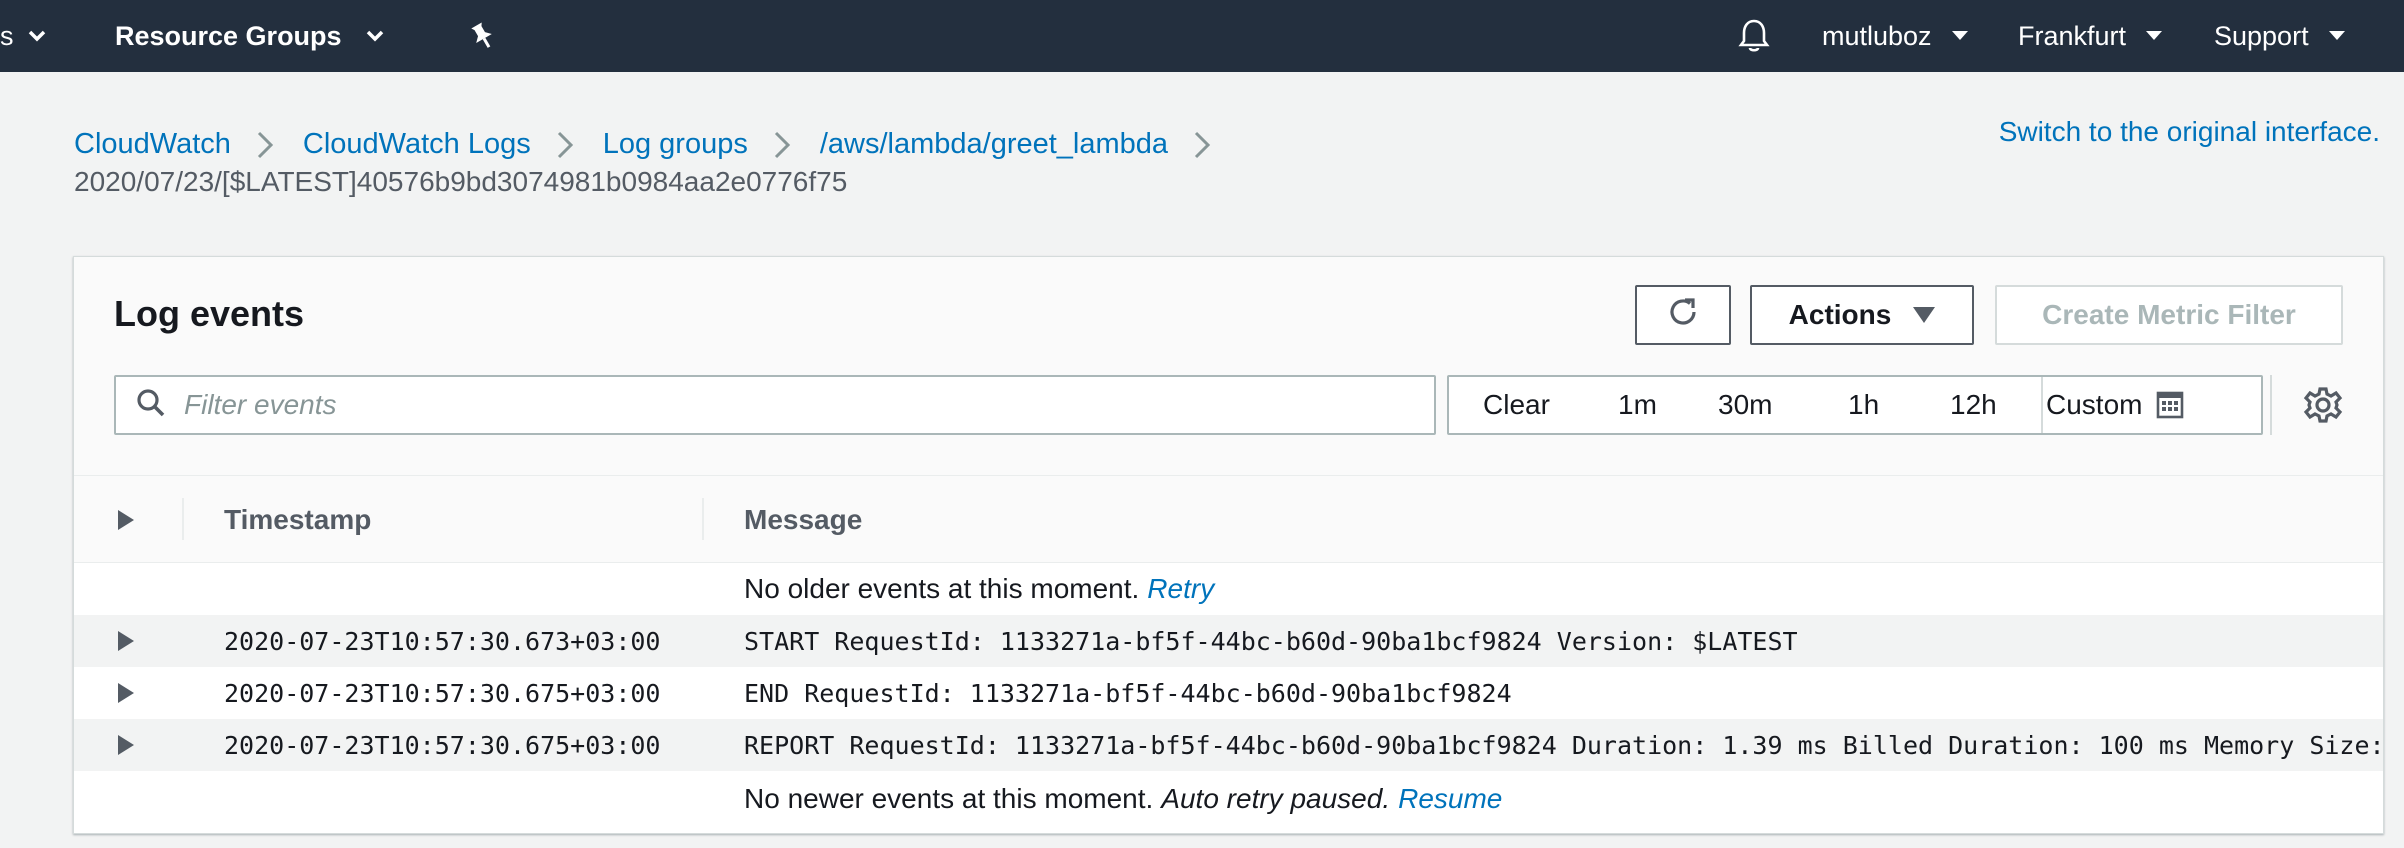  Describe the element at coordinates (803, 519) in the screenshot. I see `column-header-message: Message` at that location.